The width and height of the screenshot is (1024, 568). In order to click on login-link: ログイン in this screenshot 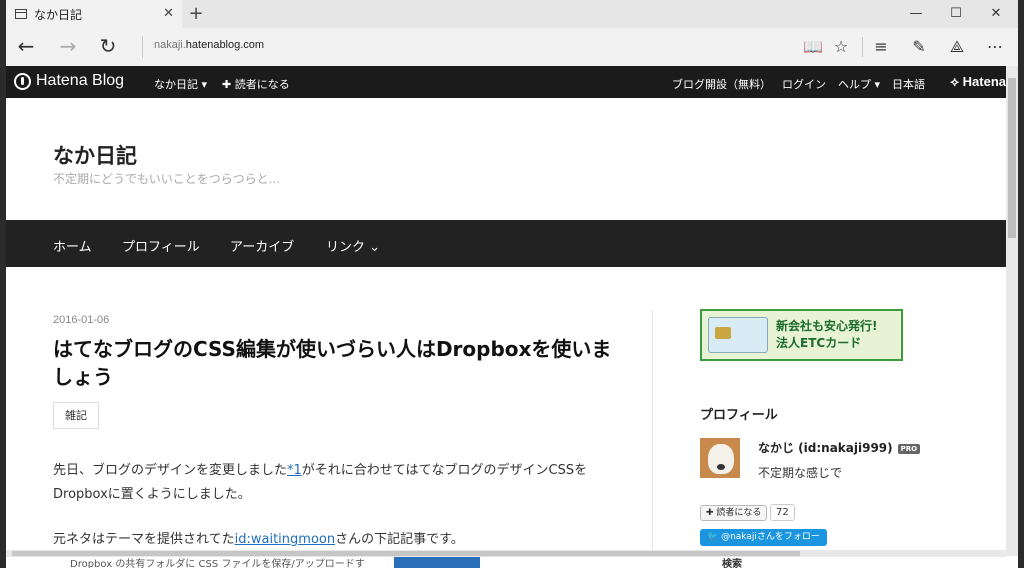, I will do `click(804, 84)`.